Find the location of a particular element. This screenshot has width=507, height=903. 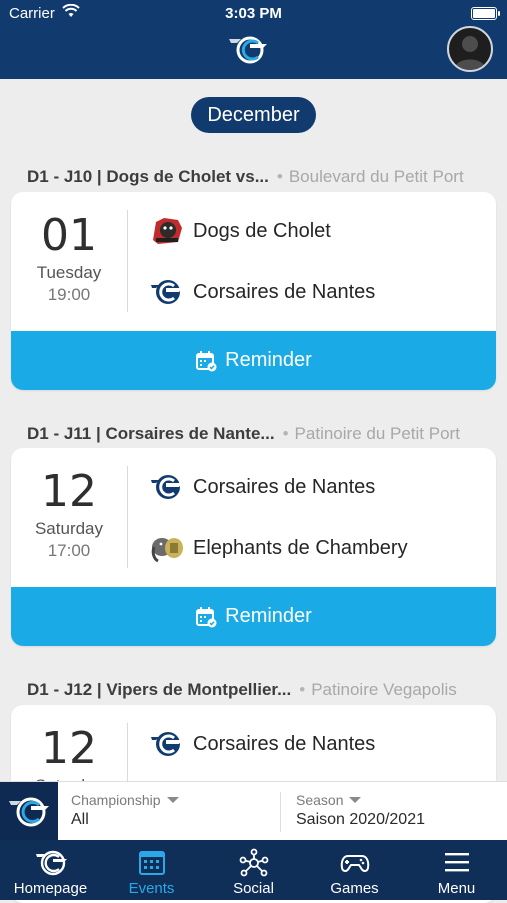

app-header: Carrier 3:03 PM is located at coordinates (253, 39).